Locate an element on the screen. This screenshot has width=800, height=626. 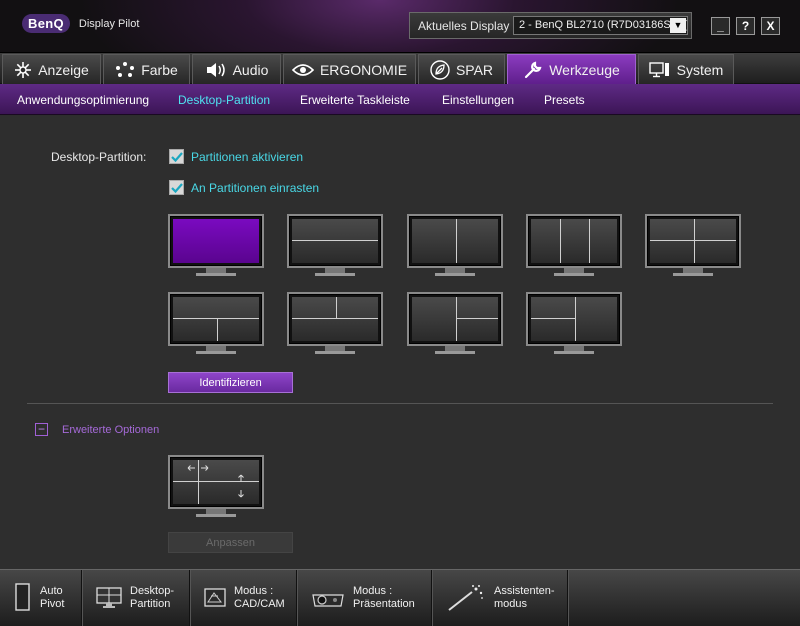
layout-top-split-bottom-full is located at coordinates (335, 324).